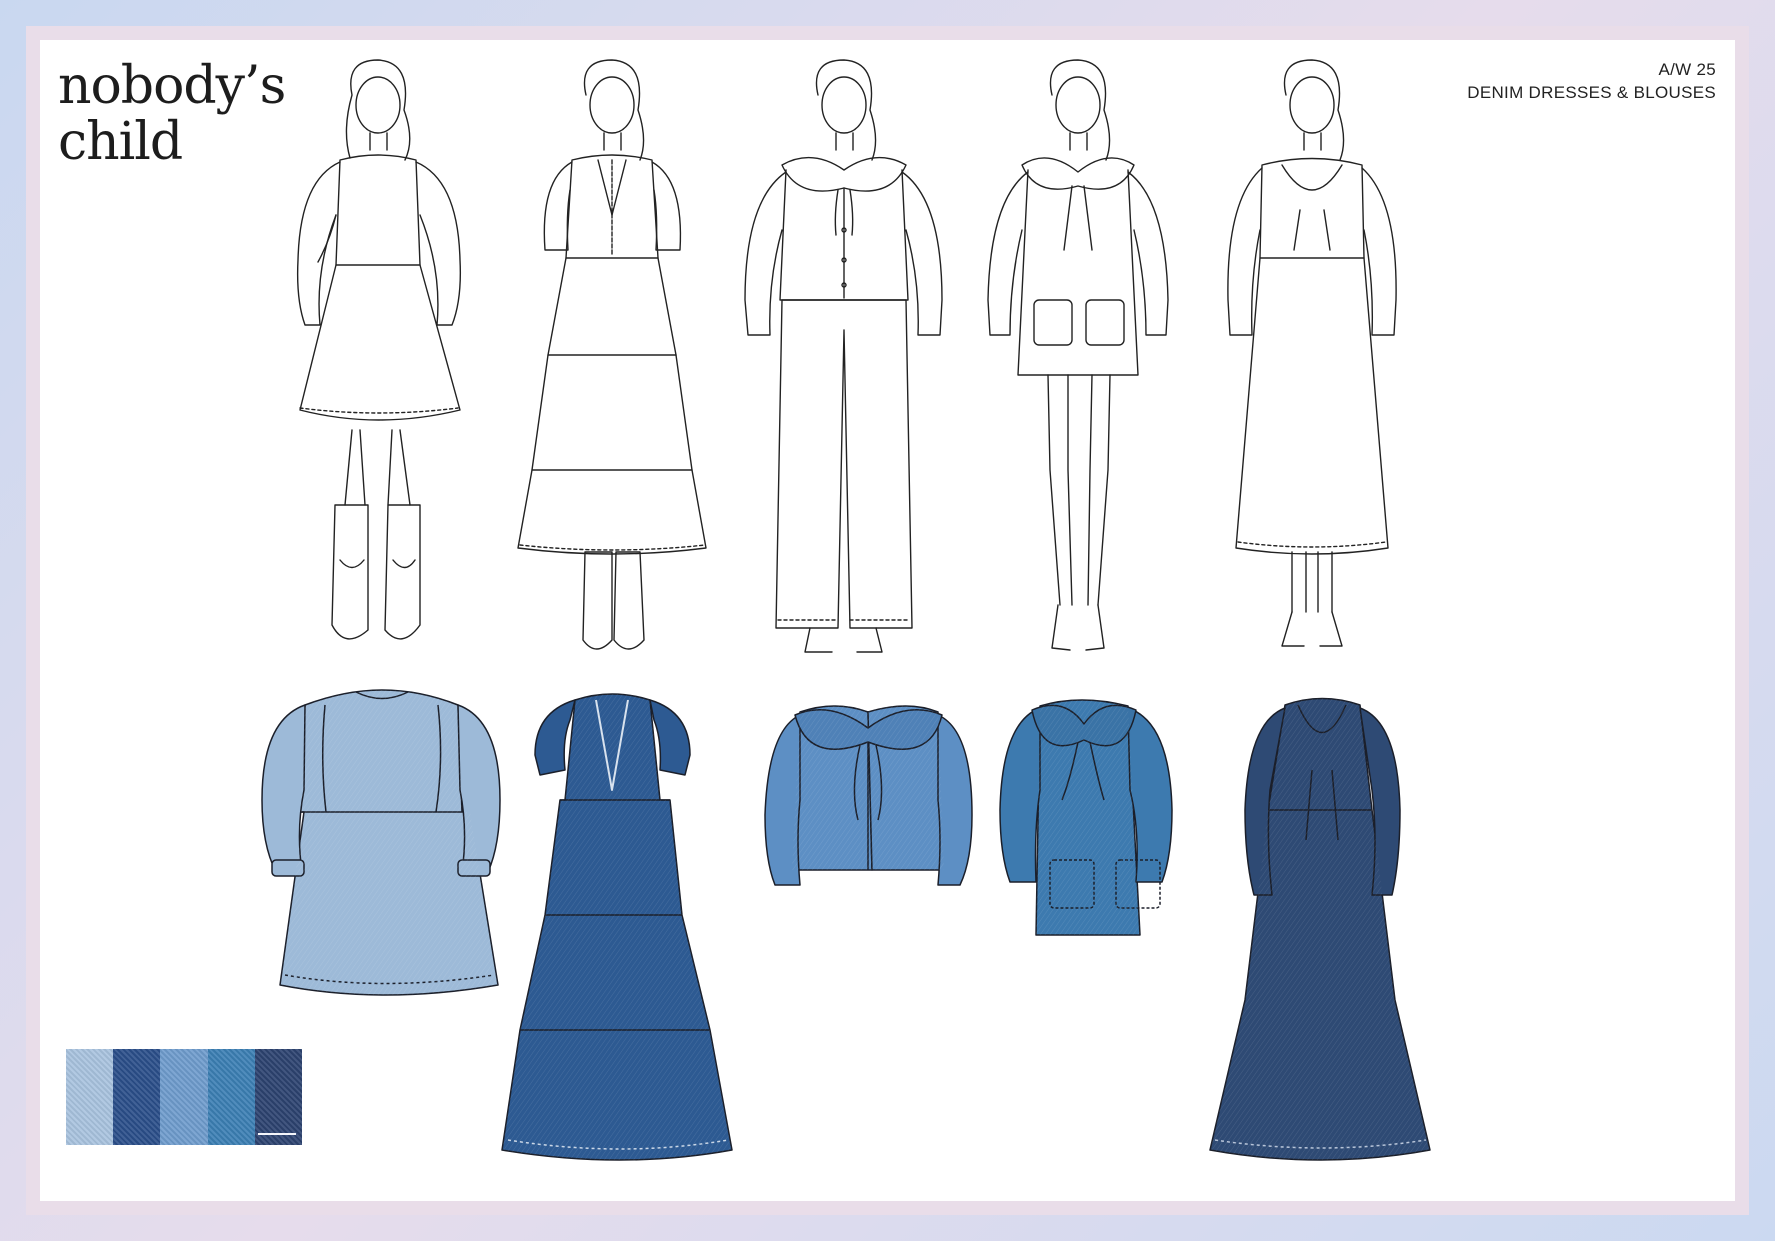 Image resolution: width=1775 pixels, height=1241 pixels. I want to click on fabric-swatches, so click(184, 1097).